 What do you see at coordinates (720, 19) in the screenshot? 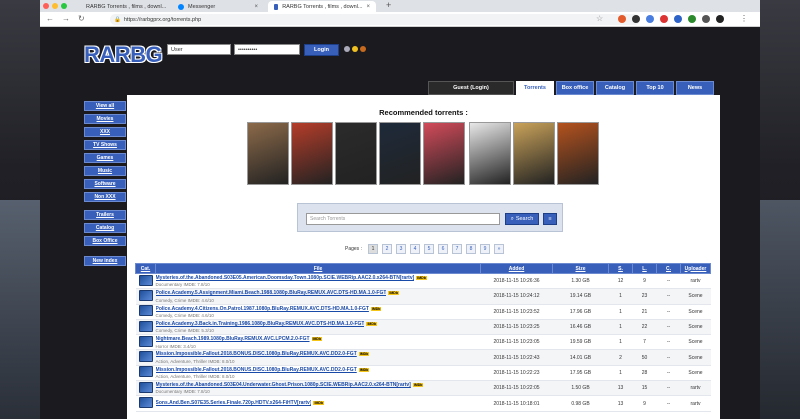
I see `profile-avatar` at bounding box center [720, 19].